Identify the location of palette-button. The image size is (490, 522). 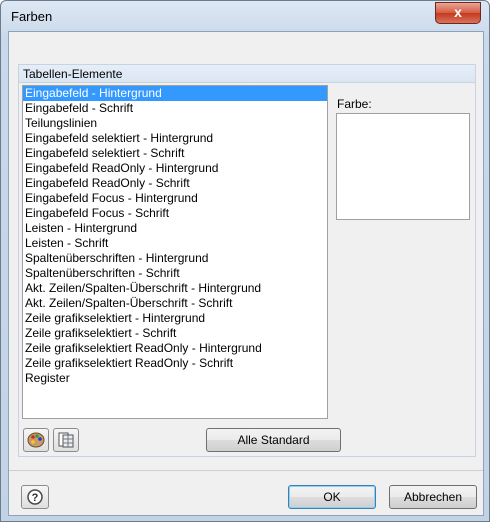
(36, 440).